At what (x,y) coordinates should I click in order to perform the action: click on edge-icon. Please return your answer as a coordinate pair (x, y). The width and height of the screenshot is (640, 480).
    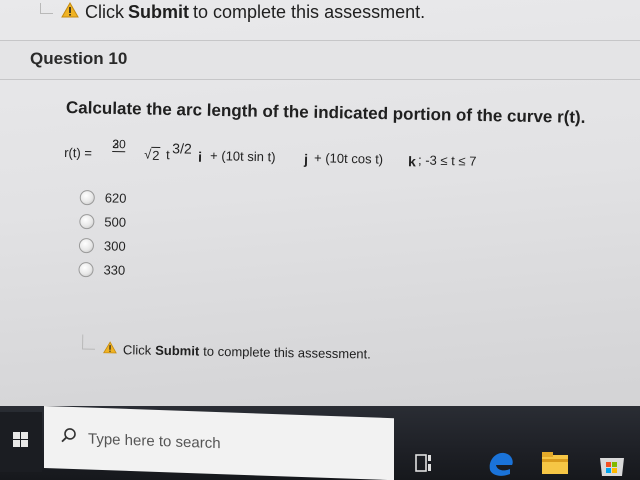
    Looking at the image, I should click on (501, 465).